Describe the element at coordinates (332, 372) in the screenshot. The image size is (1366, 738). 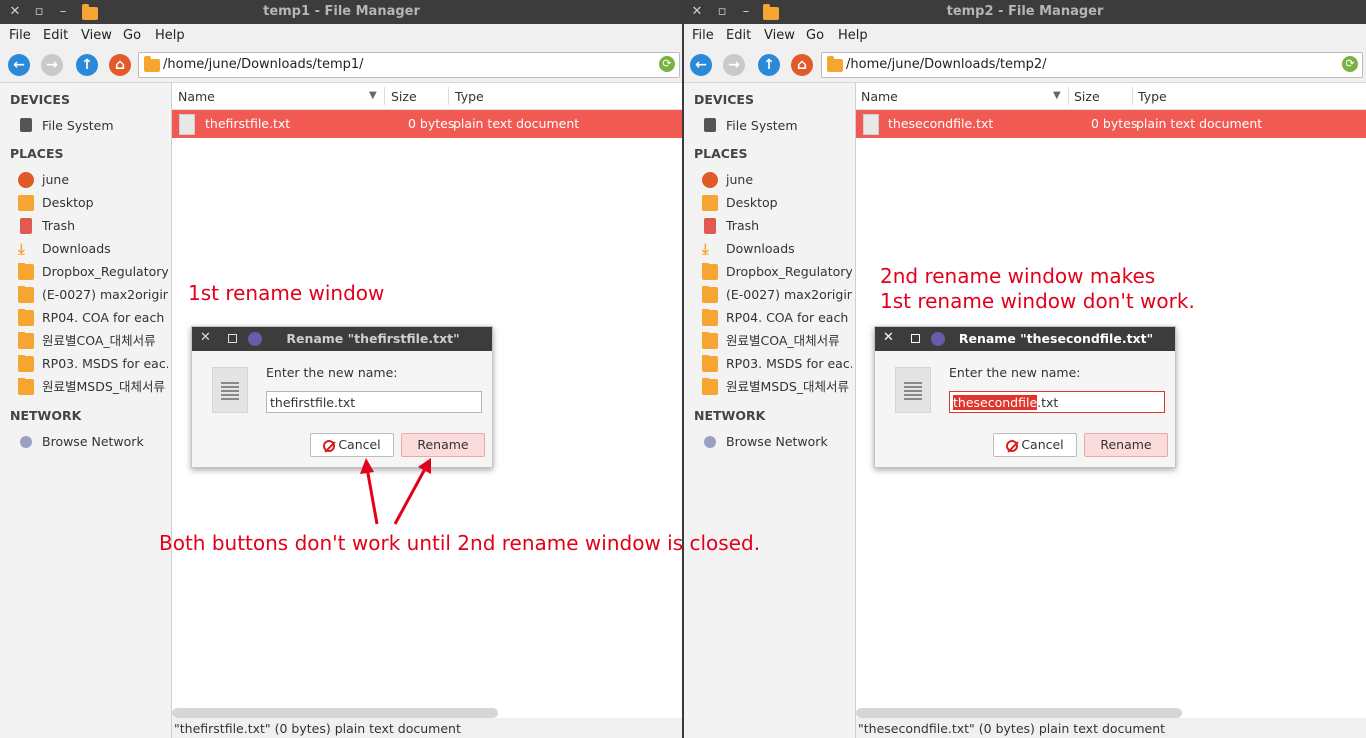
I see `rename-prompt: Enter the new name:` at that location.